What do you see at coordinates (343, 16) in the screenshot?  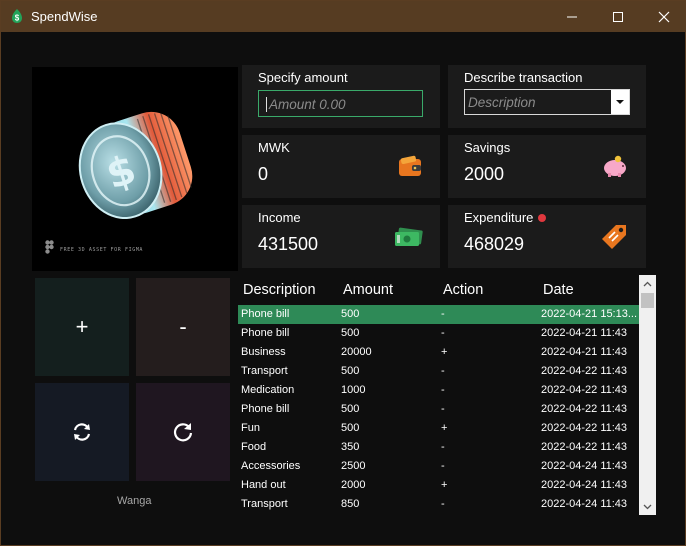 I see `title-bar: $ SpendWise` at bounding box center [343, 16].